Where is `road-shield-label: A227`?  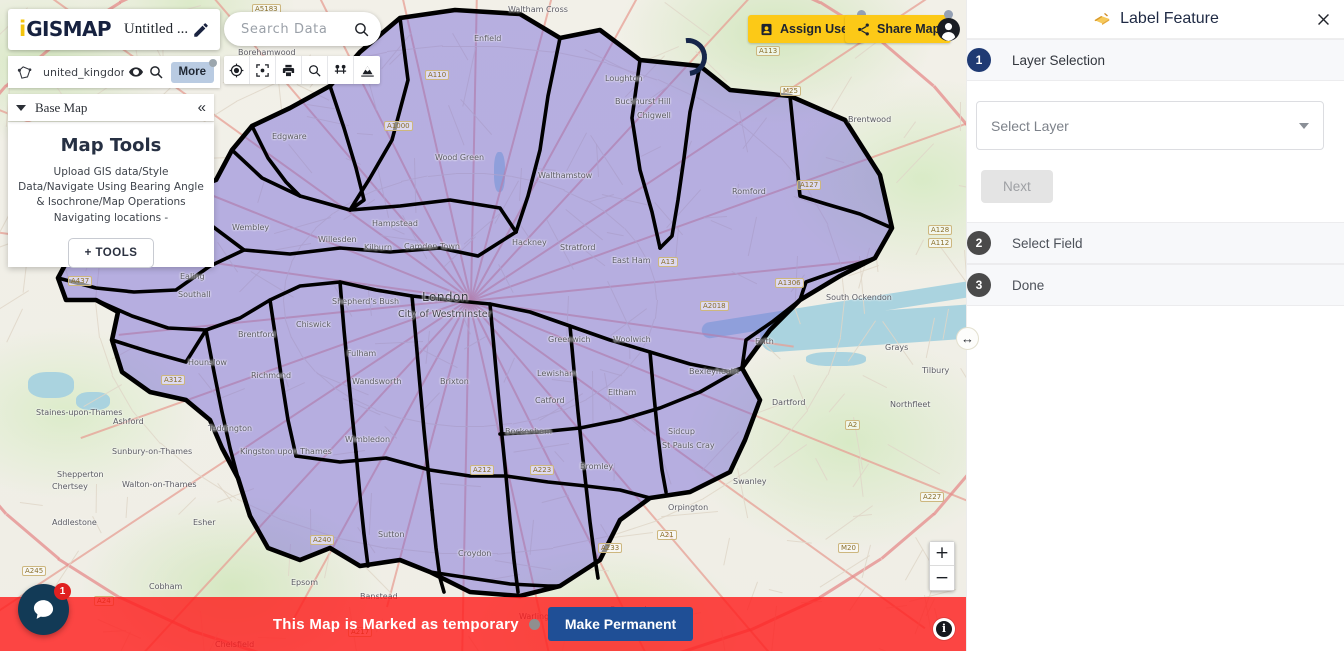 road-shield-label: A227 is located at coordinates (932, 497).